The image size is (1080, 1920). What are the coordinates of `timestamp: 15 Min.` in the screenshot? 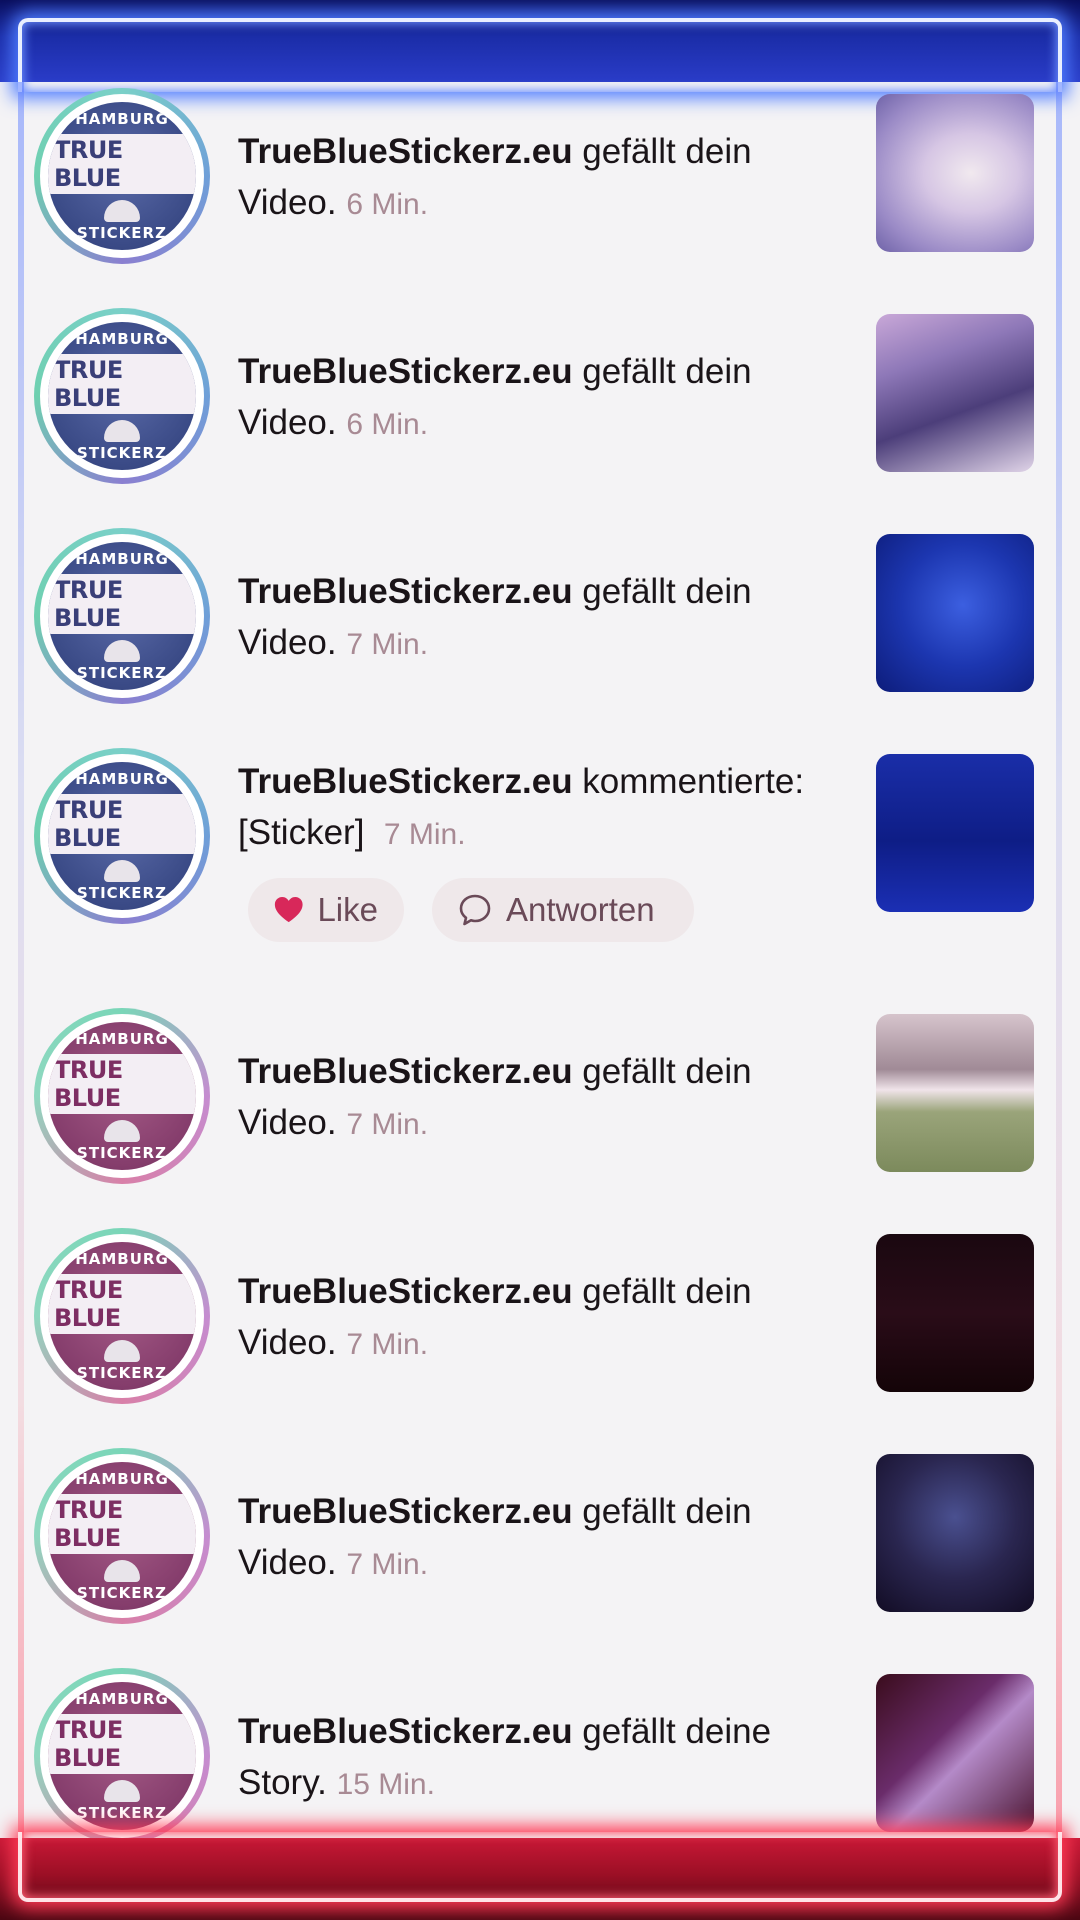 It's located at (385, 1784).